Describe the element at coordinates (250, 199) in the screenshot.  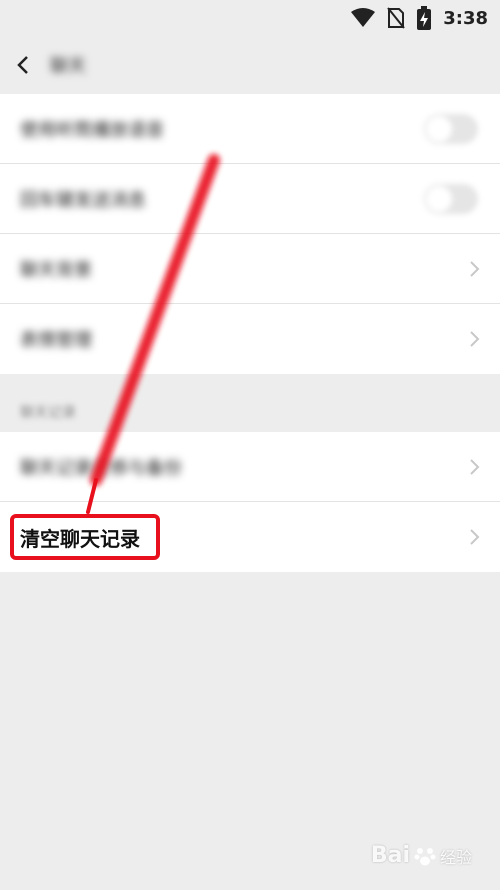
I see `setting-row-enter-send: 回车键发送消息` at that location.